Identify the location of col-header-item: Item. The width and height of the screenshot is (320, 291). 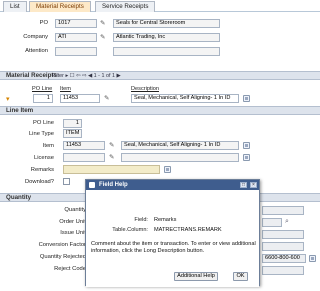
(65, 89).